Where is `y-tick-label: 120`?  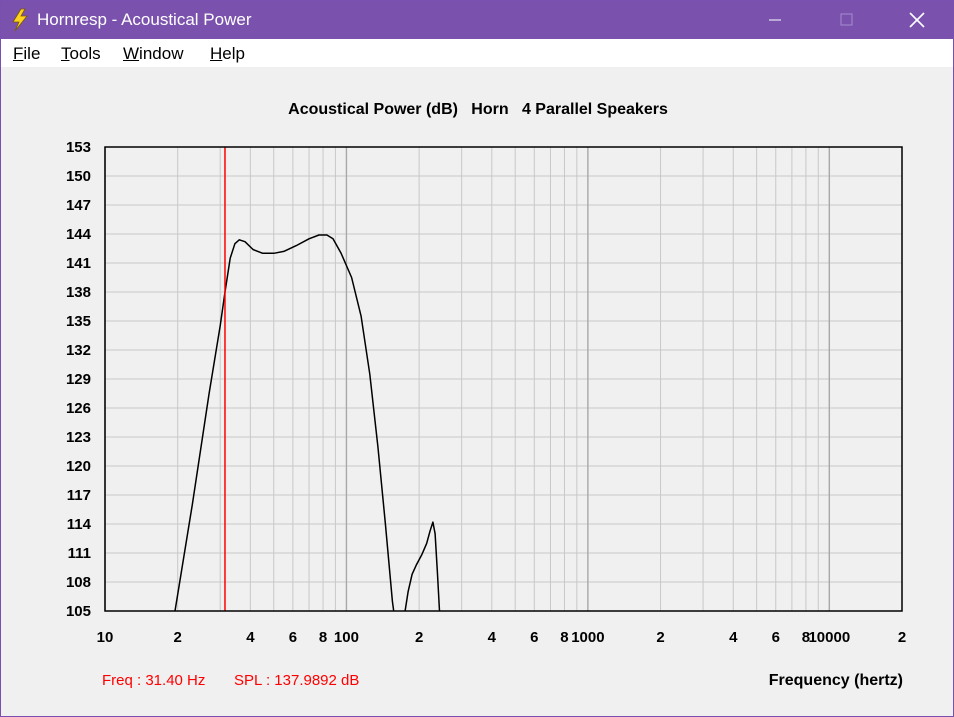
y-tick-label: 120 is located at coordinates (78, 466).